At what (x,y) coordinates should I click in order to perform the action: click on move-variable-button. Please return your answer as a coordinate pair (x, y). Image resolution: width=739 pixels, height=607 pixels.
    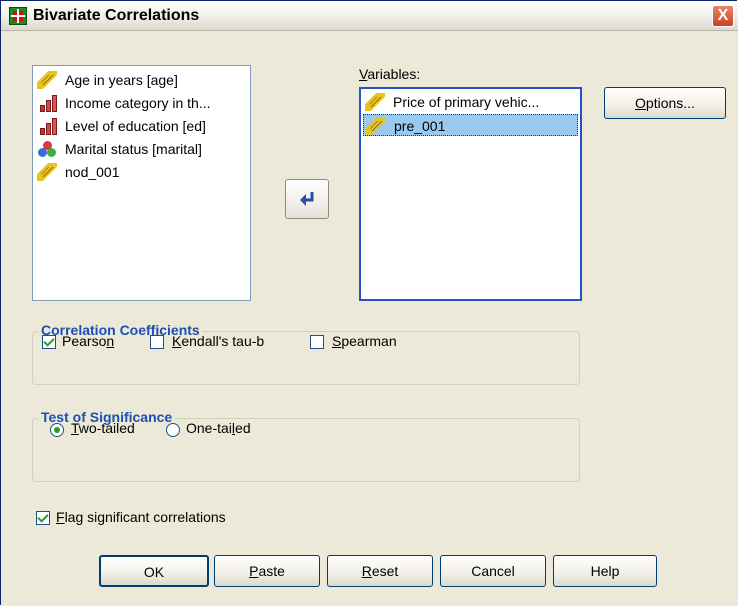
    Looking at the image, I should click on (307, 199).